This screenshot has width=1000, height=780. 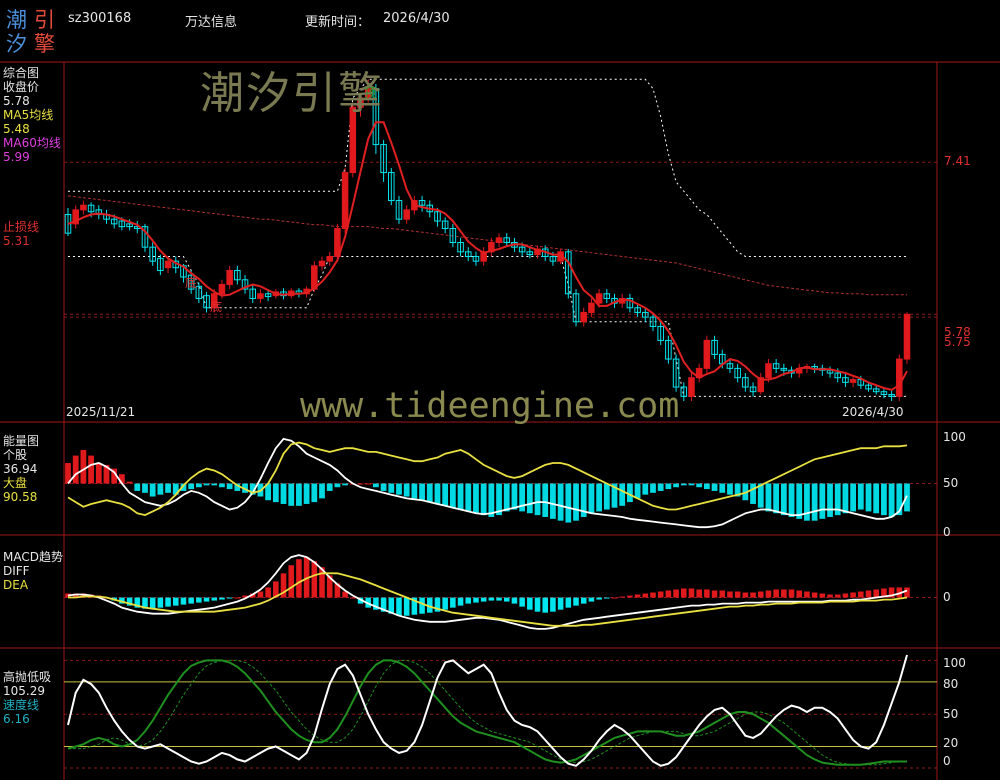 What do you see at coordinates (947, 597) in the screenshot?
I see `macd-tick: 0` at bounding box center [947, 597].